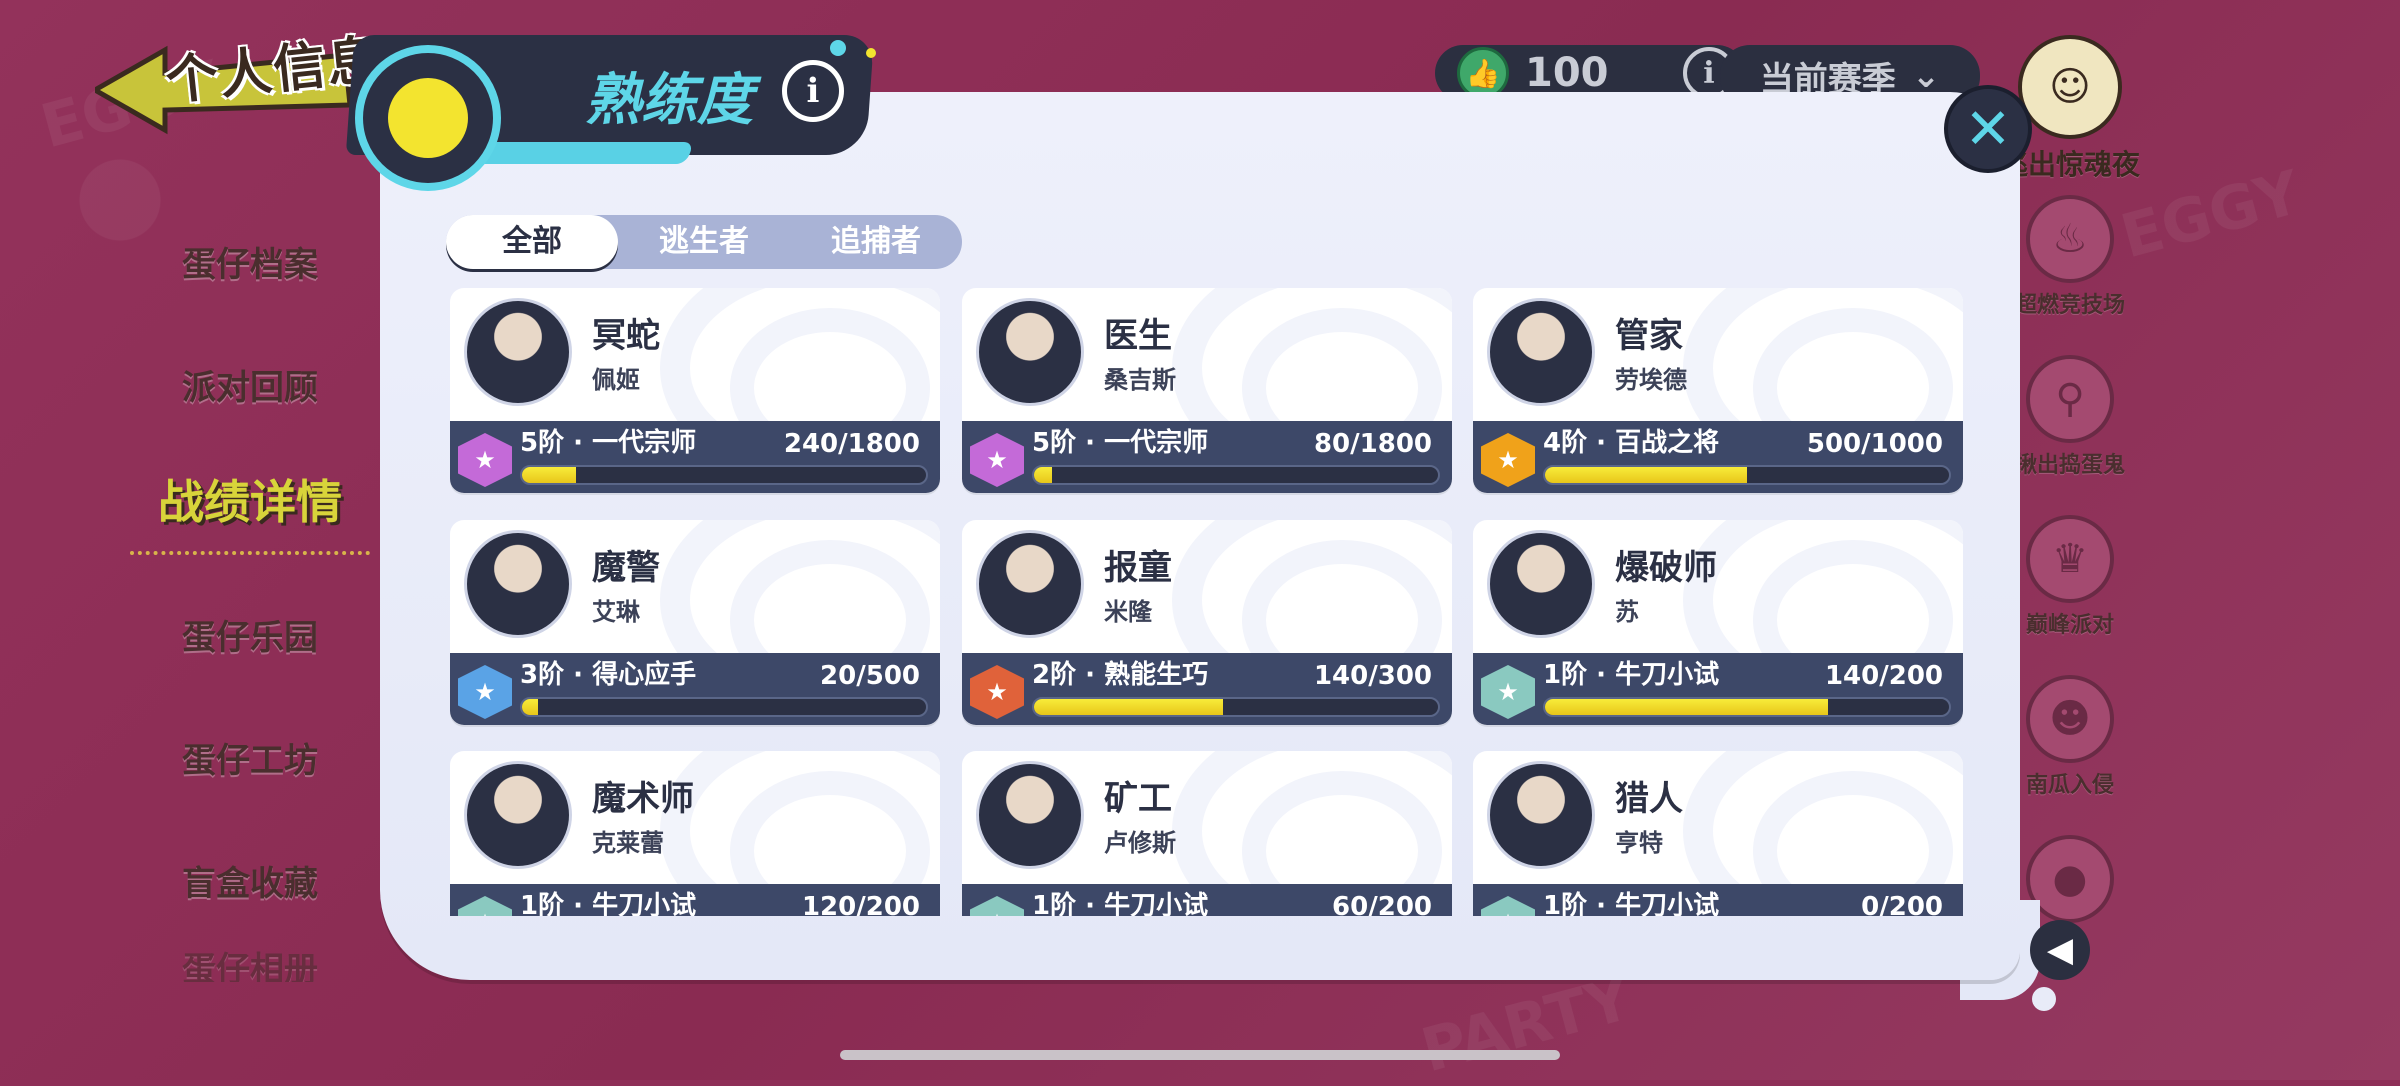  What do you see at coordinates (860, 904) in the screenshot?
I see `progress-label: 120/200` at bounding box center [860, 904].